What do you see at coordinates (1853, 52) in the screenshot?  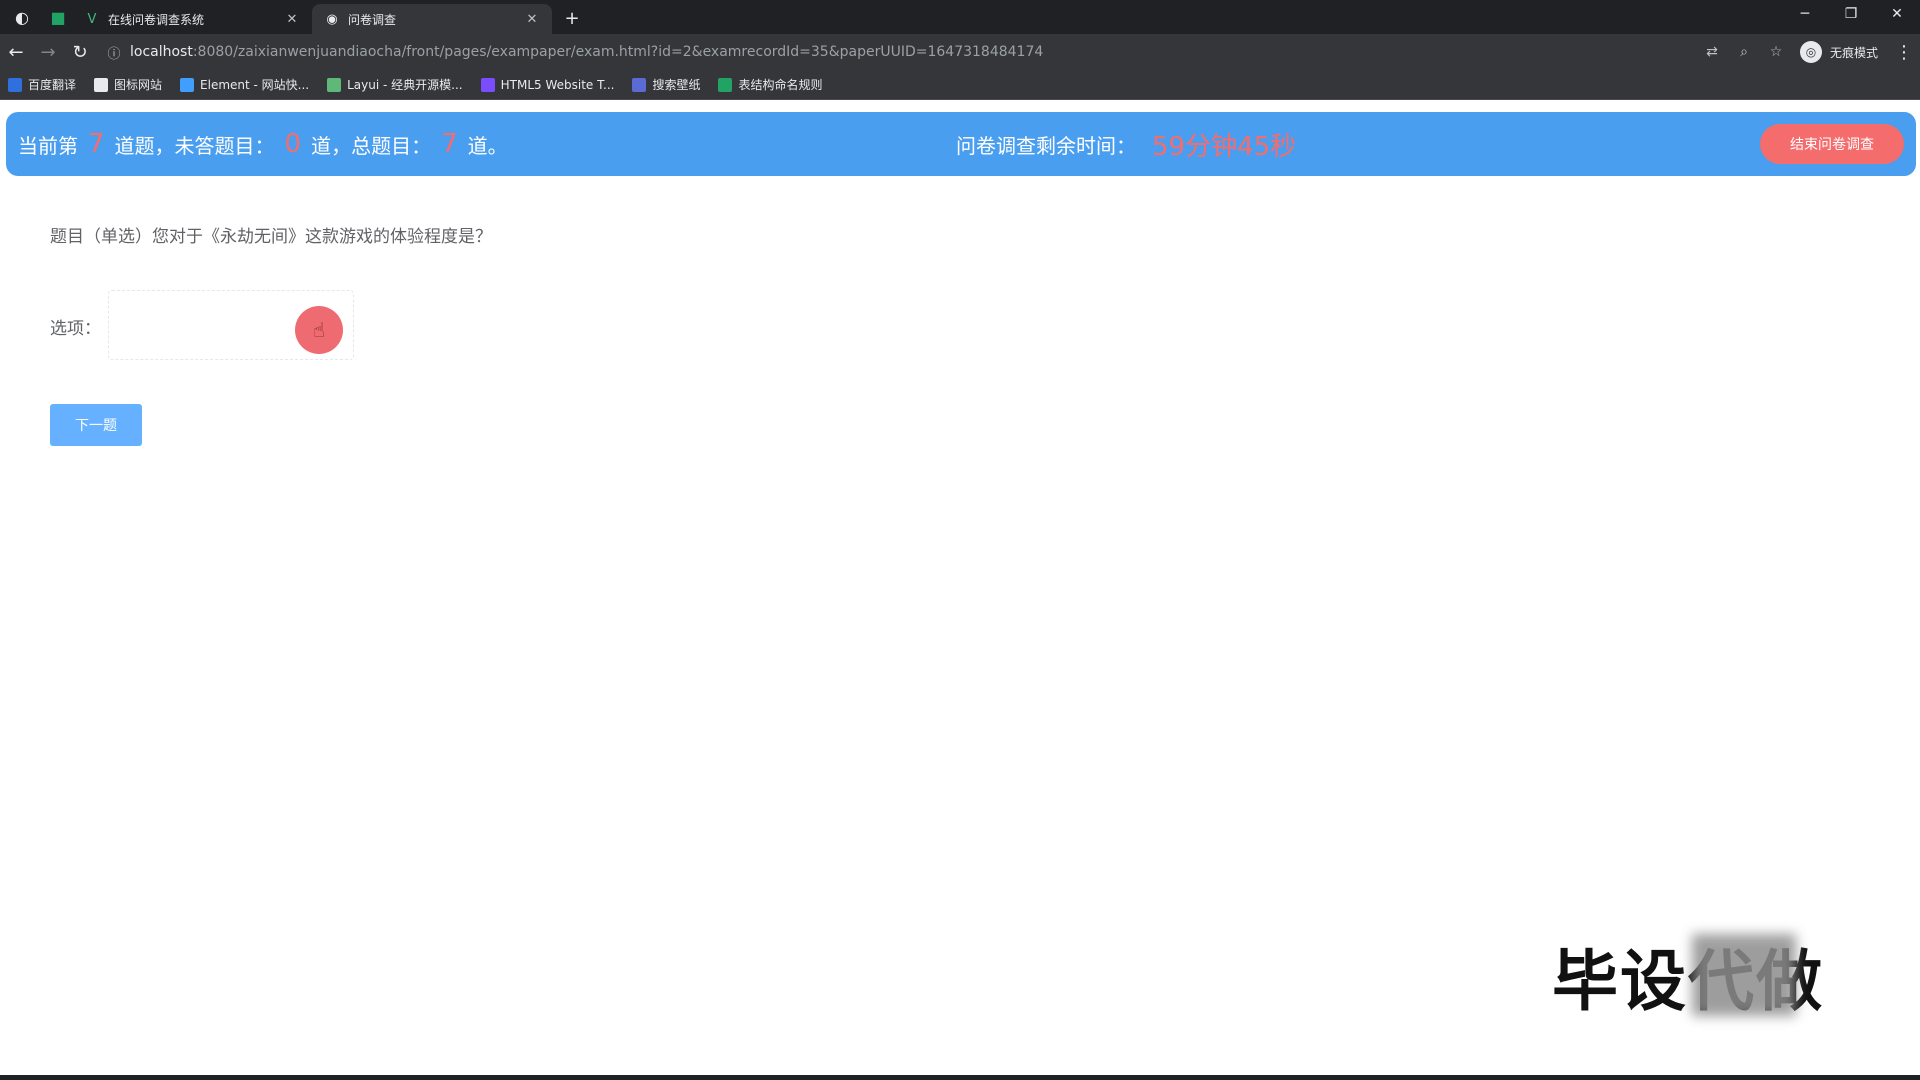 I see `incognito-label: 无痕模式` at bounding box center [1853, 52].